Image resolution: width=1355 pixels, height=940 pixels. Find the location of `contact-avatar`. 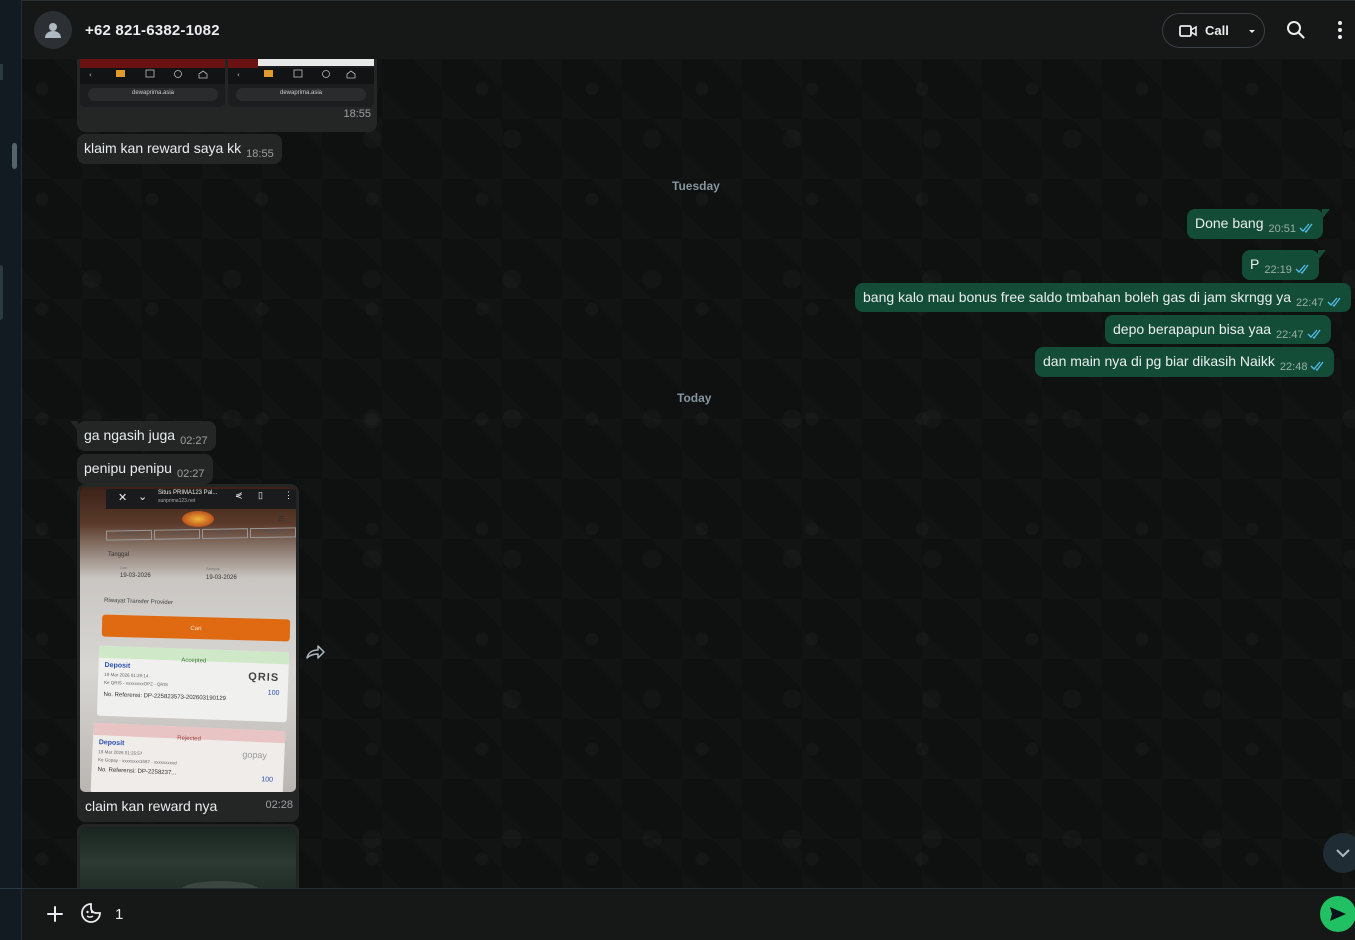

contact-avatar is located at coordinates (53, 30).